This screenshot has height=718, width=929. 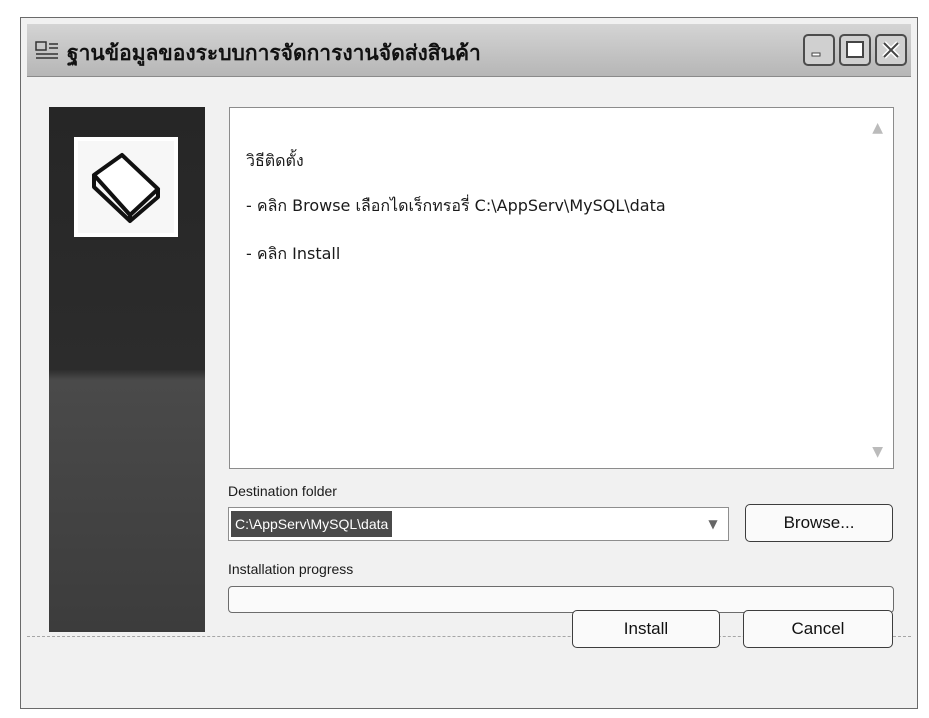 What do you see at coordinates (877, 452) in the screenshot?
I see `scroll-down-icon: ▼` at bounding box center [877, 452].